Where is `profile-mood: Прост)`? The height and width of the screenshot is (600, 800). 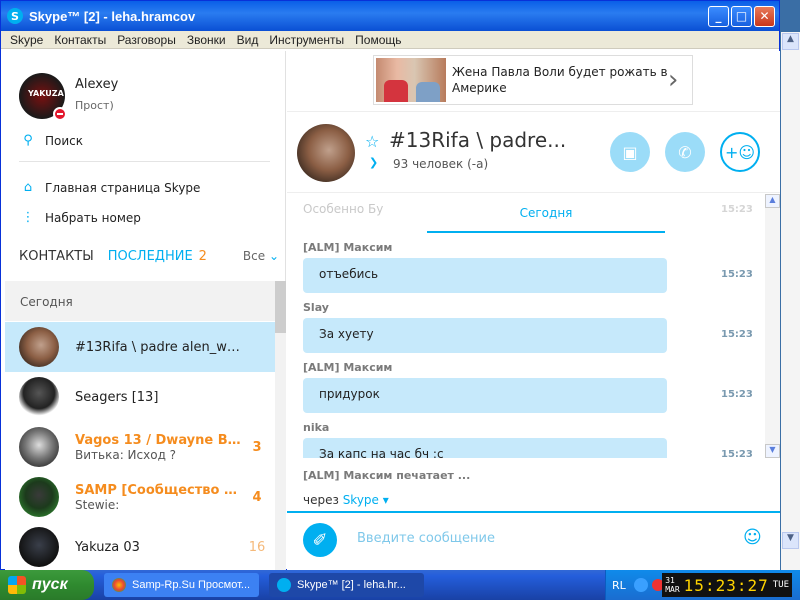 profile-mood: Прост) is located at coordinates (94, 105).